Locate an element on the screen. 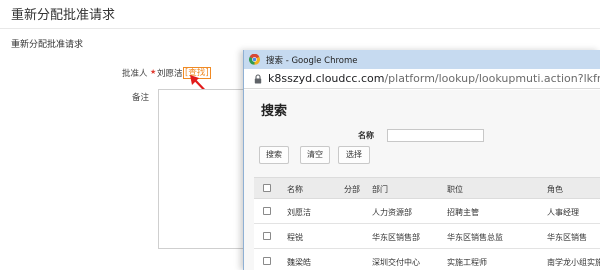 The width and height of the screenshot is (600, 270). cell-role: 南学龙小组实施 is located at coordinates (573, 262).